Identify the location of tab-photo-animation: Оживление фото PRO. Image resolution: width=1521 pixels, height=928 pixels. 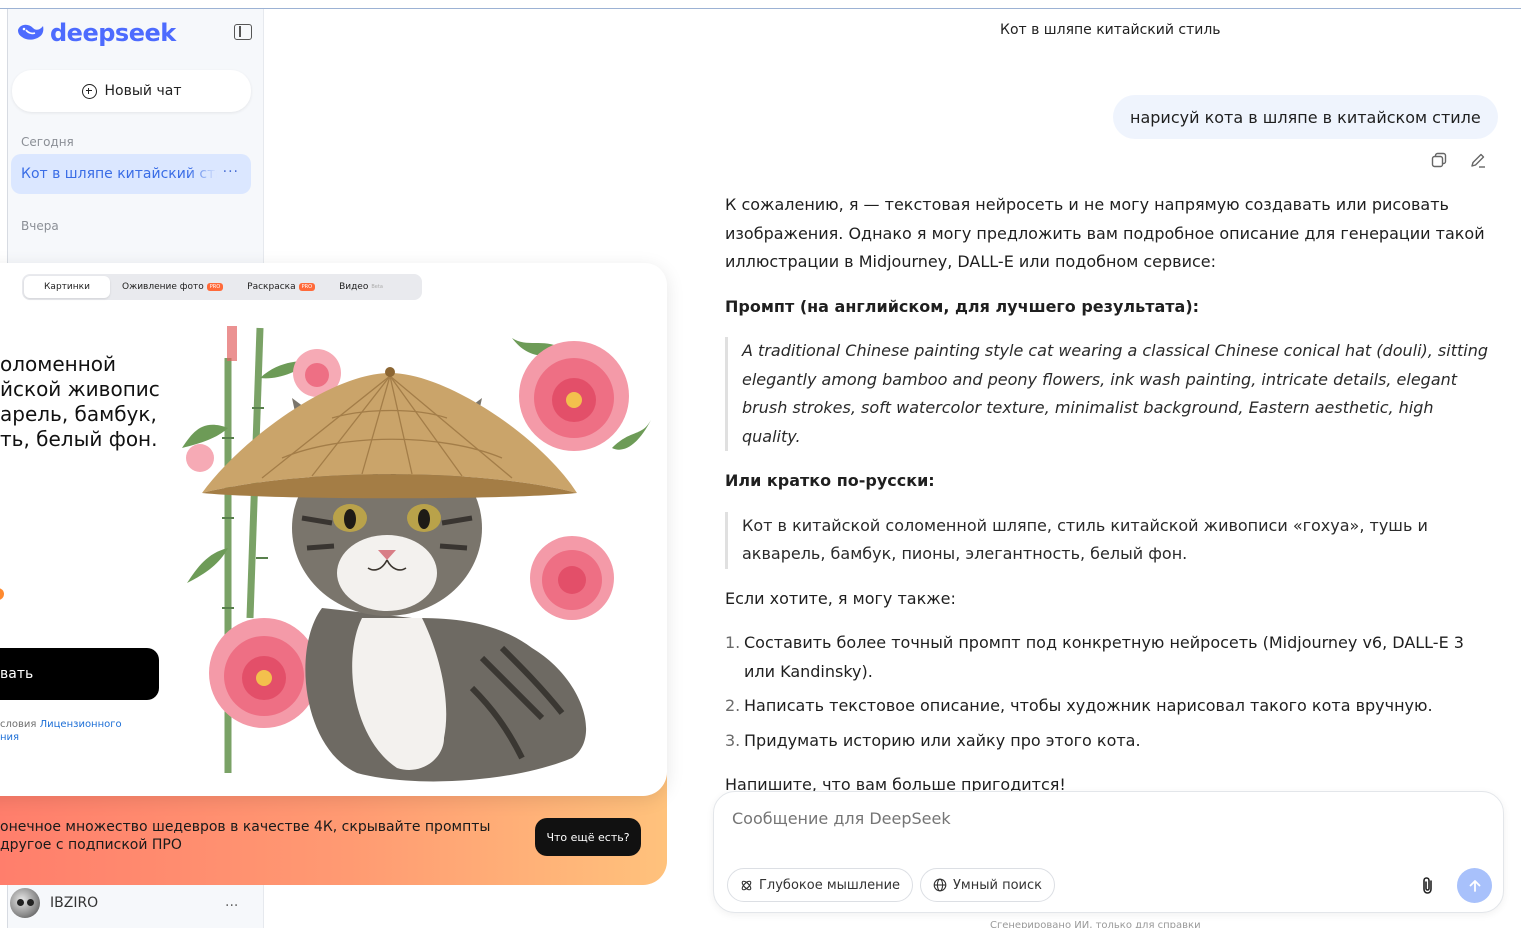
(172, 287).